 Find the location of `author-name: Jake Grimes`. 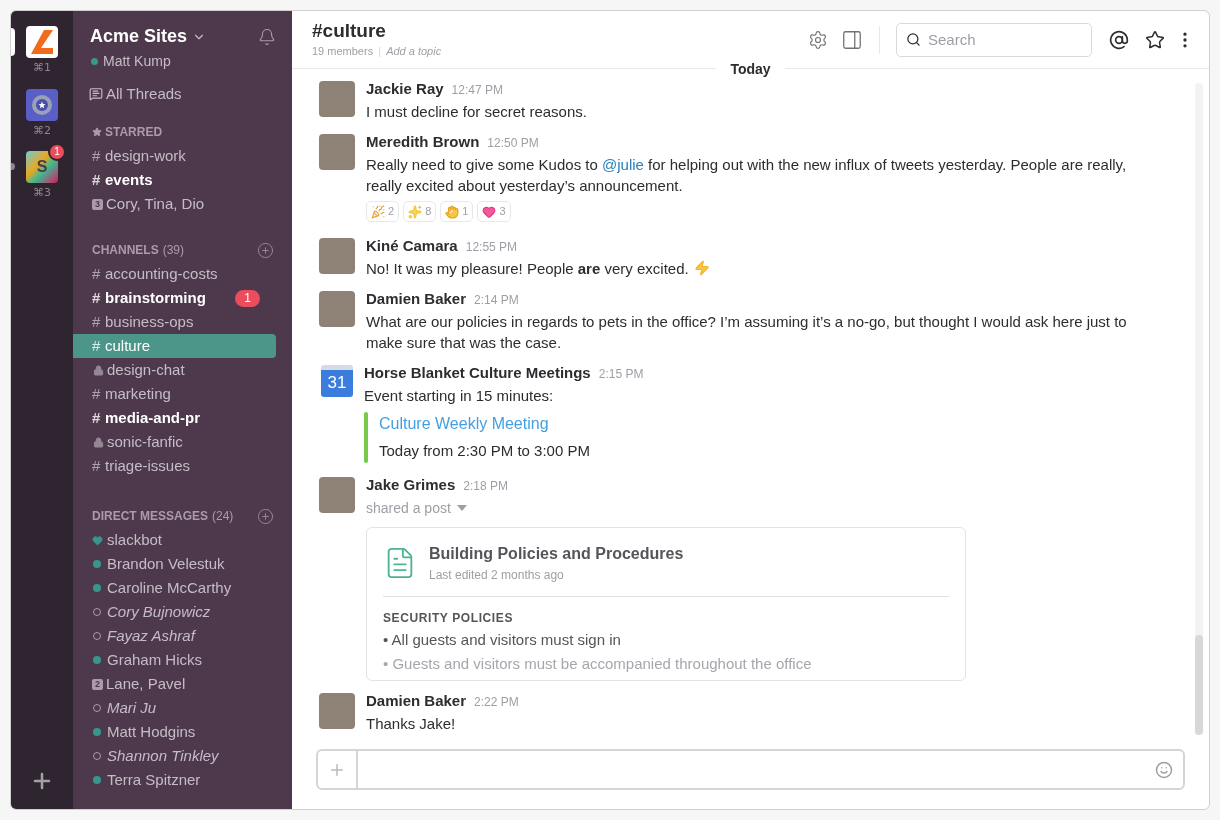

author-name: Jake Grimes is located at coordinates (411, 484).